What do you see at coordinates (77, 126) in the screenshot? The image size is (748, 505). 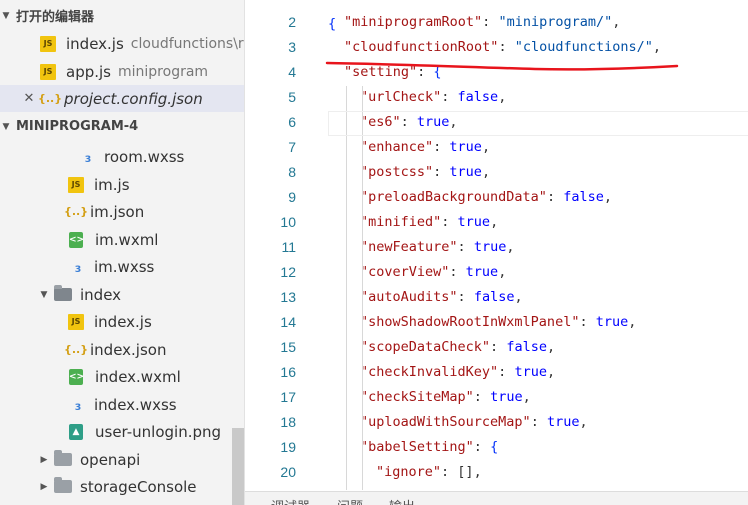 I see `project-label: MINIPROGRAM-4` at bounding box center [77, 126].